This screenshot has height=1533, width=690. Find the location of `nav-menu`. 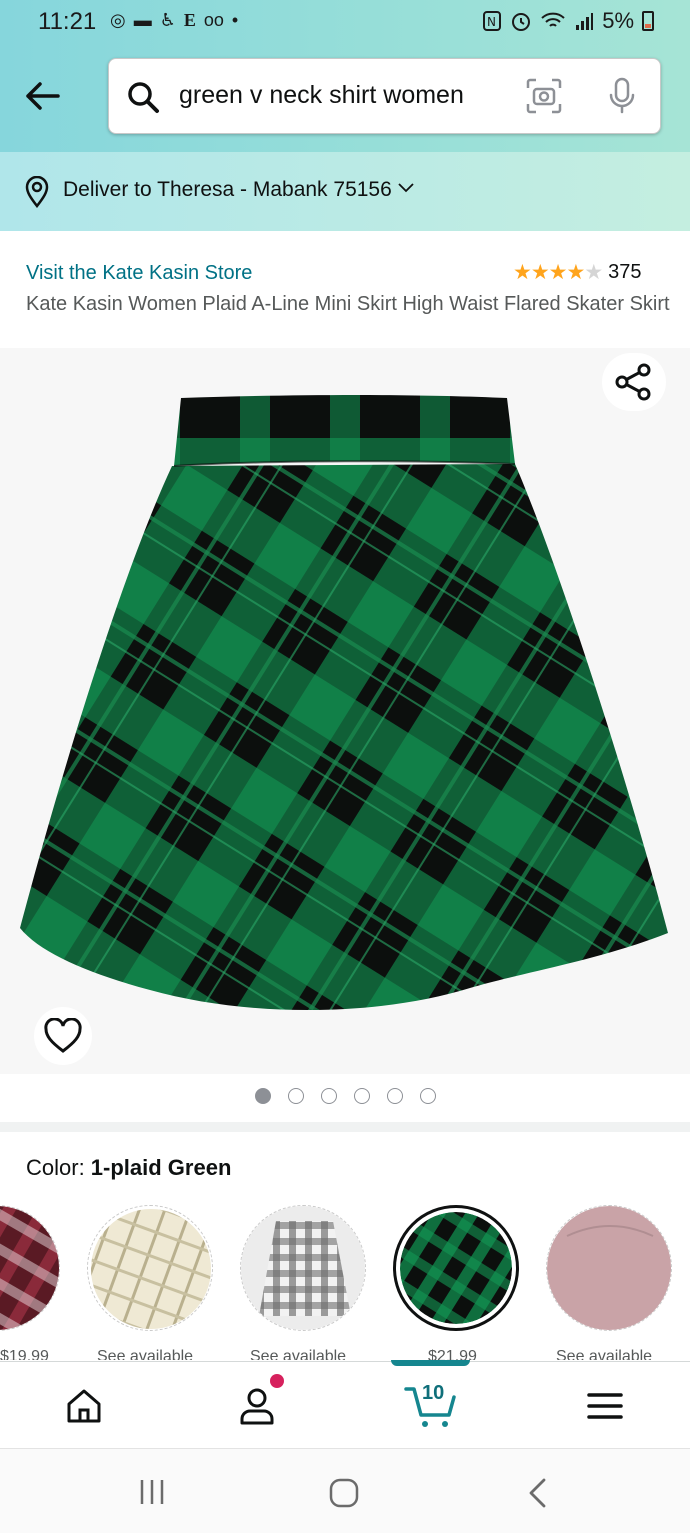

nav-menu is located at coordinates (605, 1406).